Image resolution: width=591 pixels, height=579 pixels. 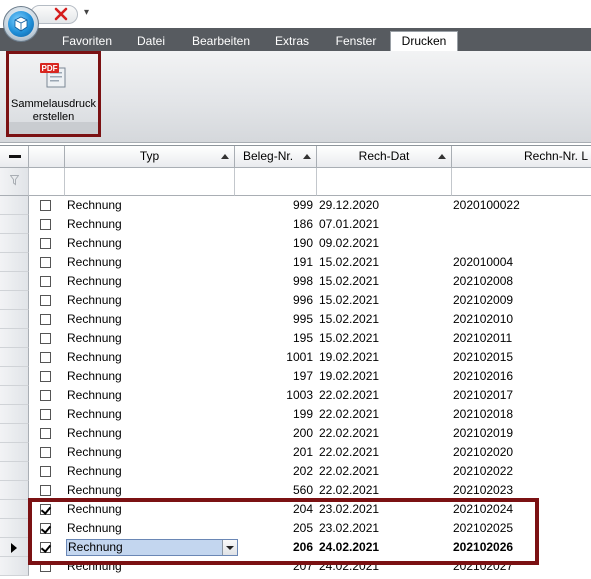 What do you see at coordinates (151, 42) in the screenshot?
I see `tab-datei: Datei` at bounding box center [151, 42].